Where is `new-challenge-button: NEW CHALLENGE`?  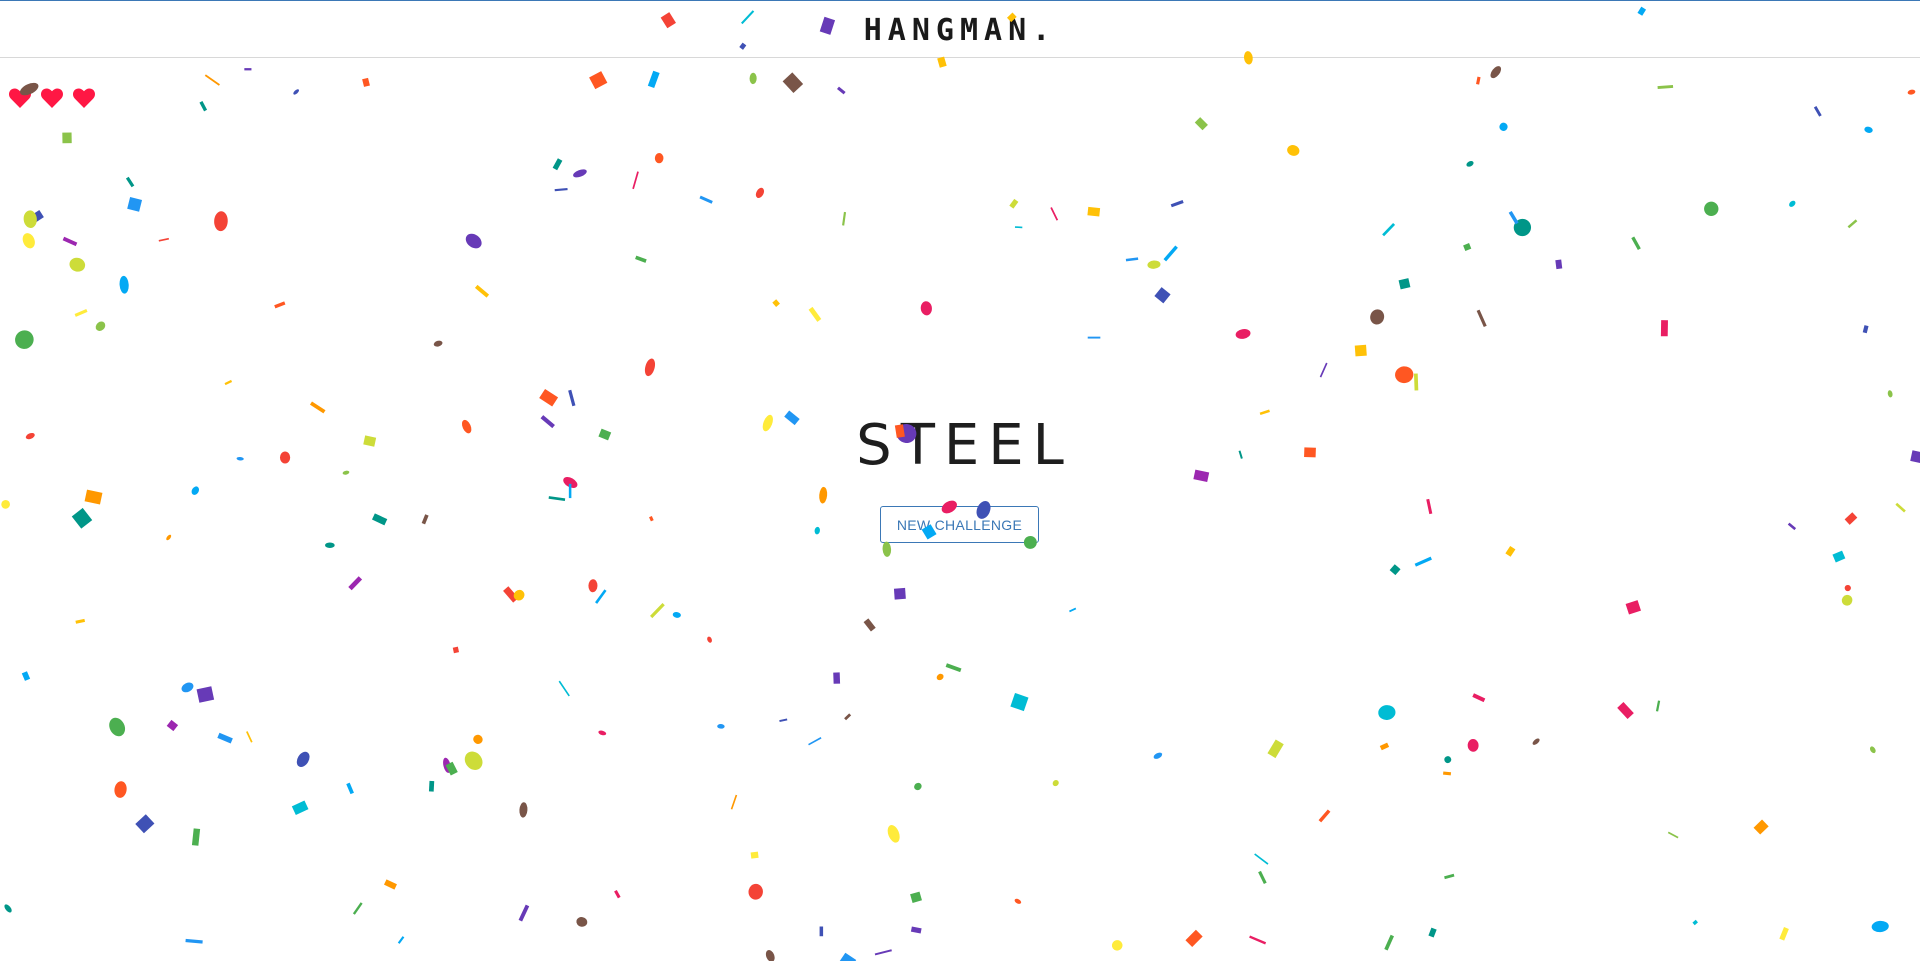
new-challenge-button: NEW CHALLENGE is located at coordinates (959, 524).